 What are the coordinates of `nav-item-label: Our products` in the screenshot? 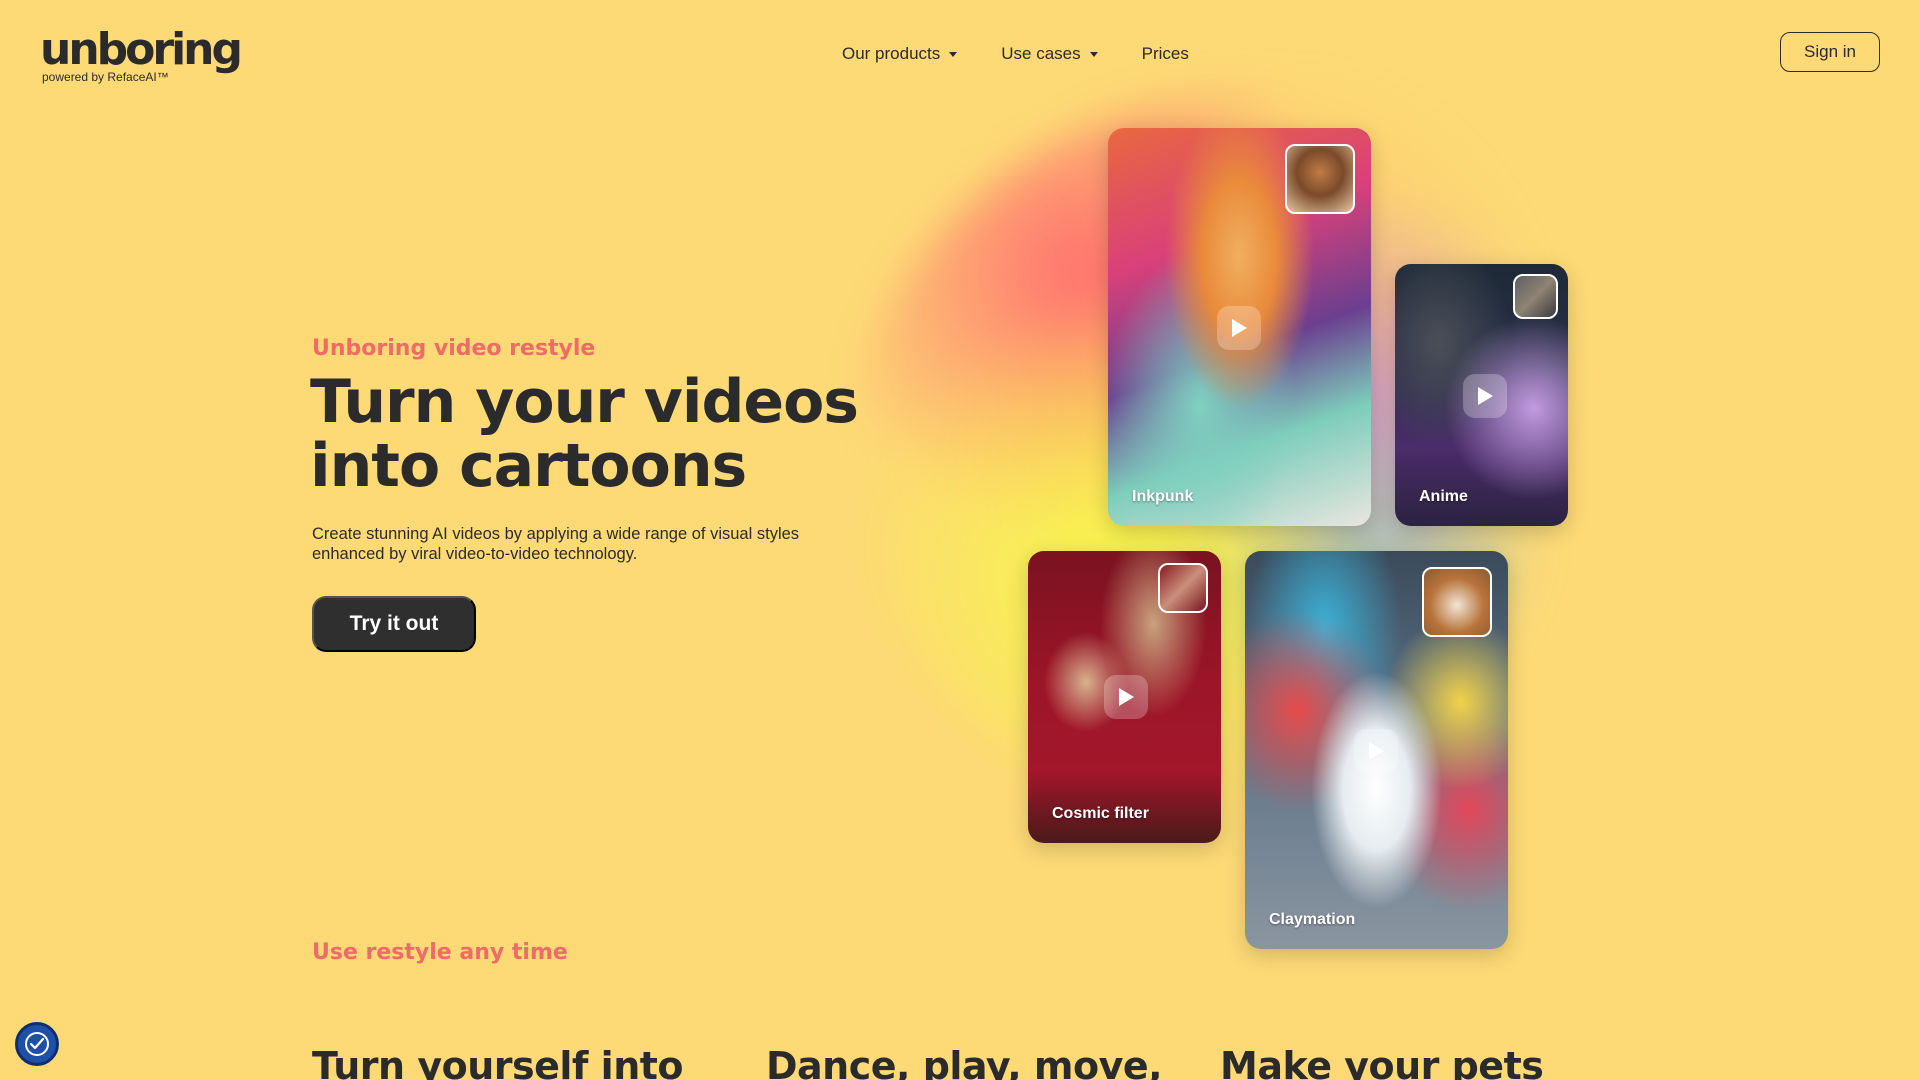 It's located at (891, 53).